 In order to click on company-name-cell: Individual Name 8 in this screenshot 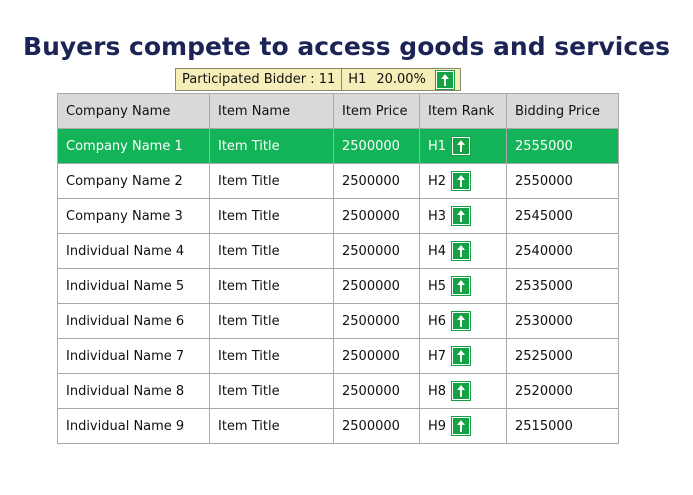, I will do `click(133, 391)`.